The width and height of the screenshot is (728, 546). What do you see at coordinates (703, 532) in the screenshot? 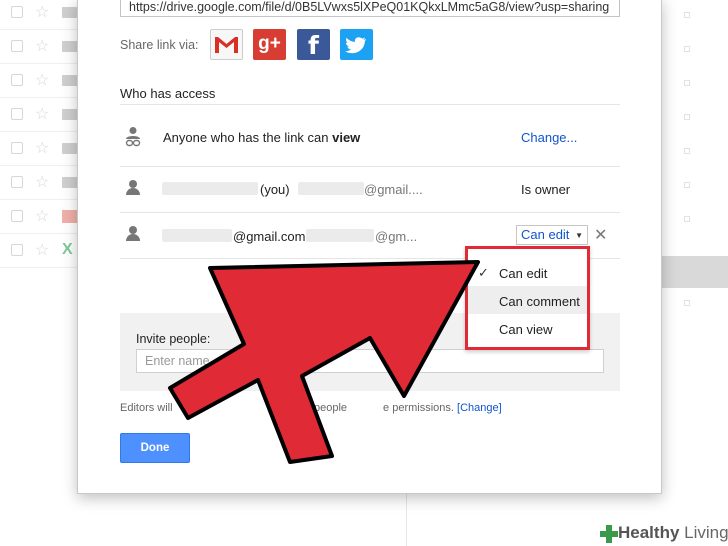
I see `watermark-brand-b: Living` at bounding box center [703, 532].